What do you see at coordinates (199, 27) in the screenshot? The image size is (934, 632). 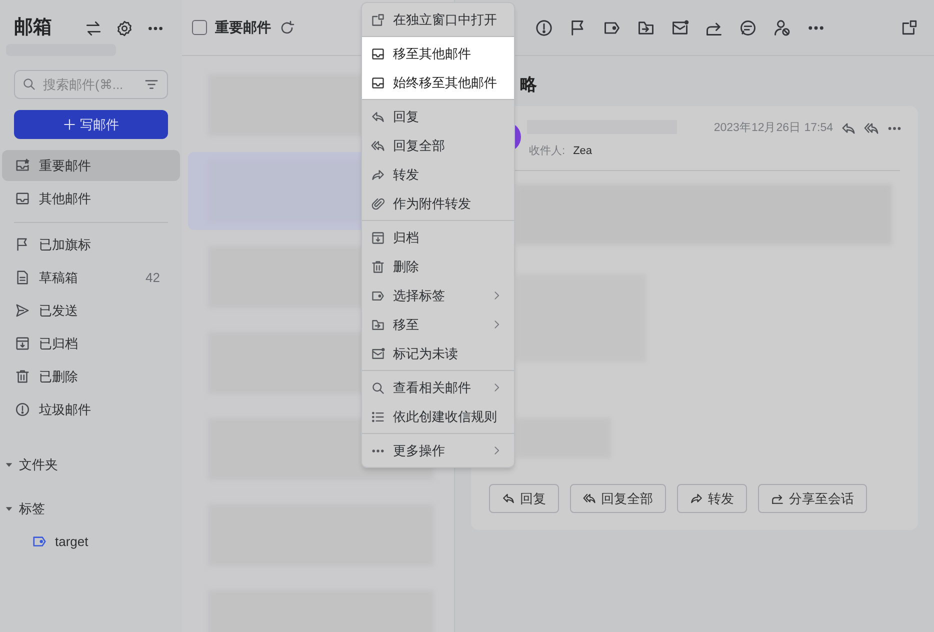 I see `select-all-checkbox` at bounding box center [199, 27].